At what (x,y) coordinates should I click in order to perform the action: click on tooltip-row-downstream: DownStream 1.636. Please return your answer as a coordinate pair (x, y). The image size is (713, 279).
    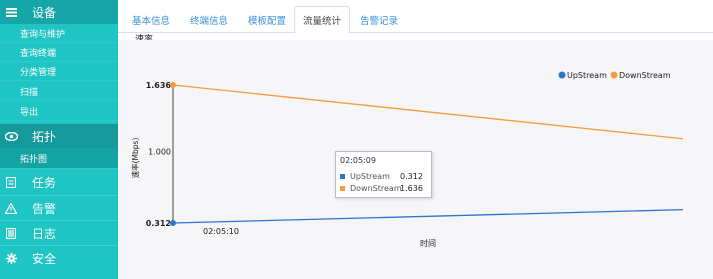
    Looking at the image, I should click on (381, 188).